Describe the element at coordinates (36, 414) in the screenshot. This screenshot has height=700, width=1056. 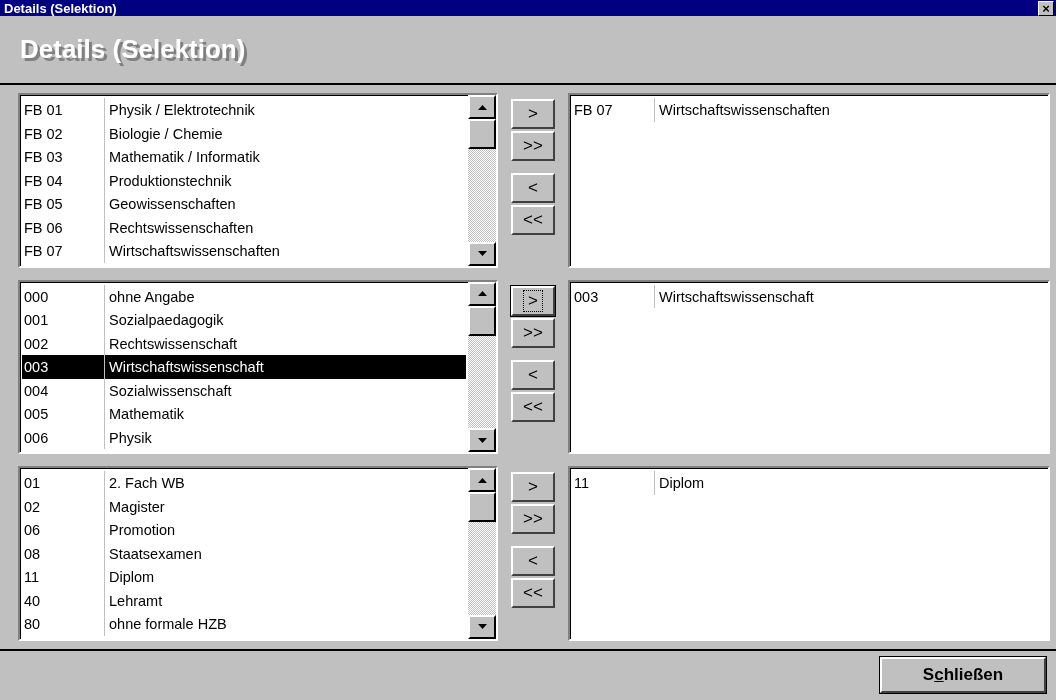
I see `item-code: 005` at that location.